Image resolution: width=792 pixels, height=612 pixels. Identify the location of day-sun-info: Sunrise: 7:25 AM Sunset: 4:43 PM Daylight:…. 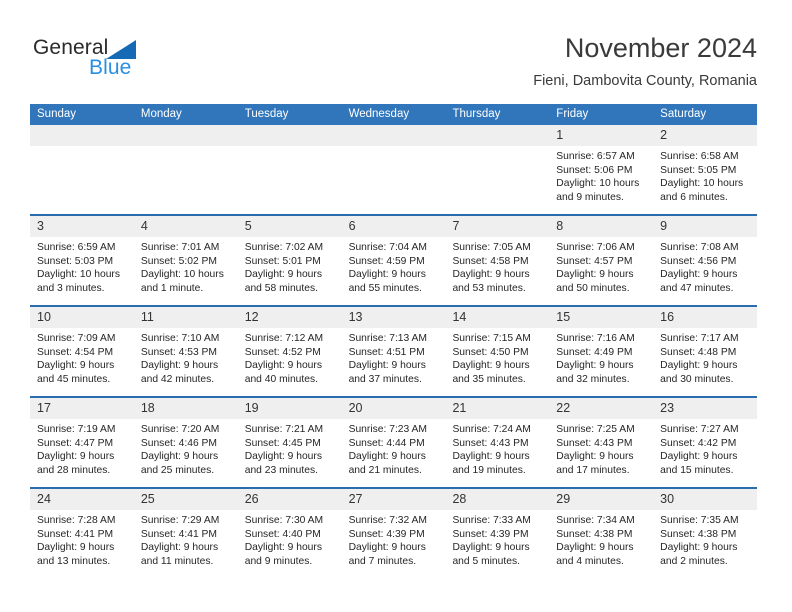
(601, 448).